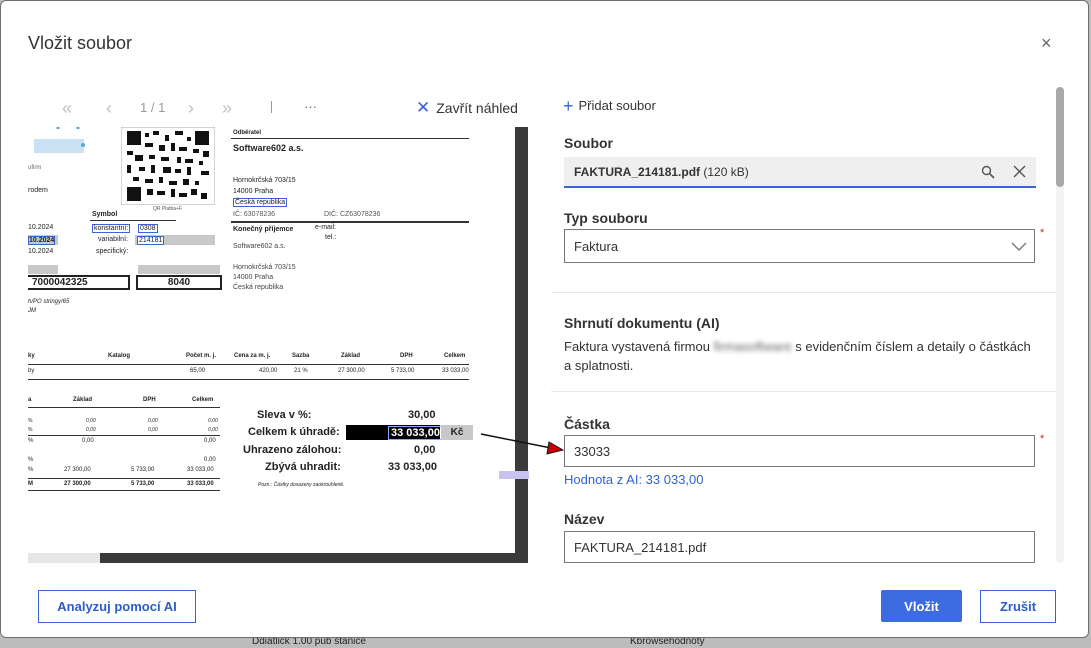 The width and height of the screenshot is (1091, 648). I want to click on next-page-icon: ›, so click(191, 108).